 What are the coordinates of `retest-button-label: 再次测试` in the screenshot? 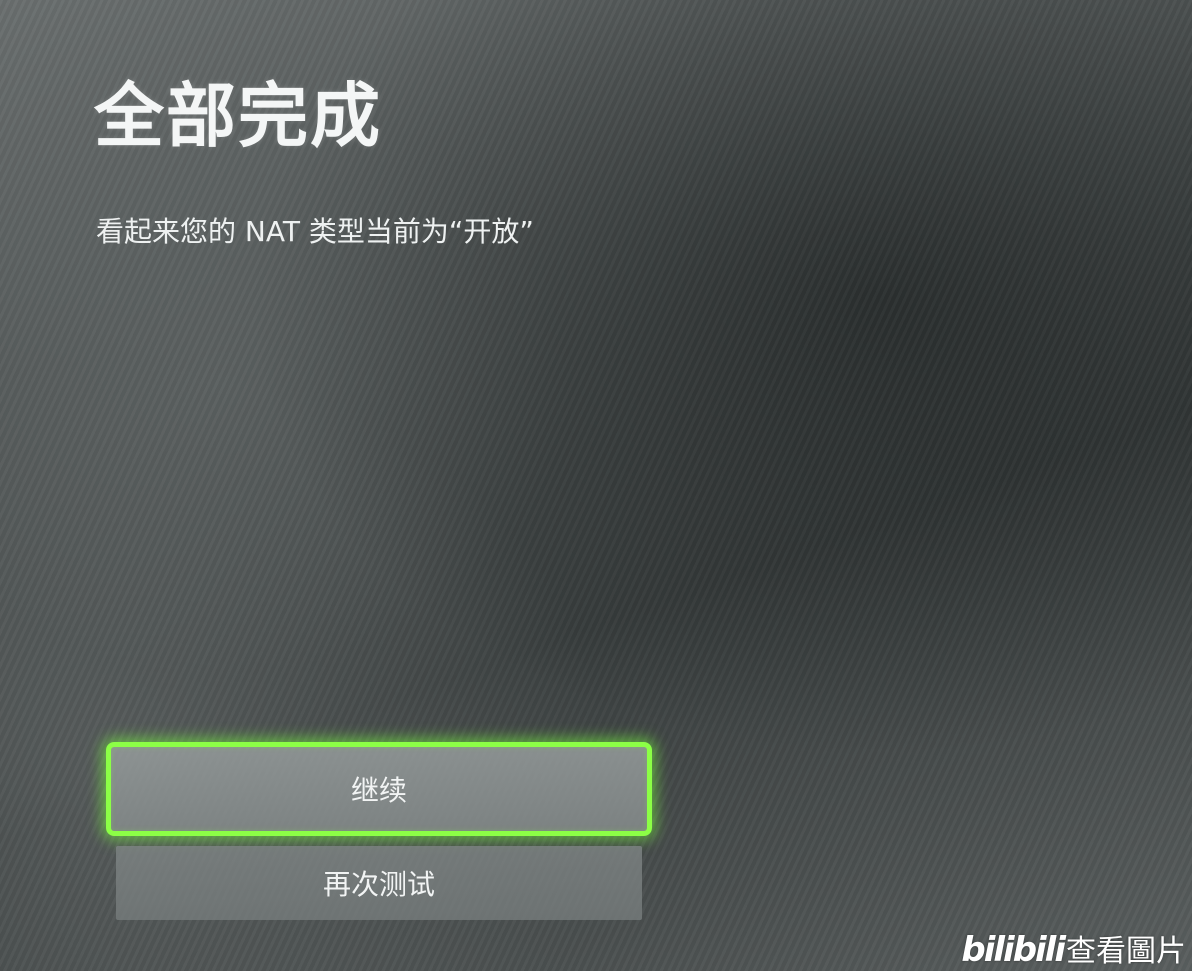 It's located at (378, 884).